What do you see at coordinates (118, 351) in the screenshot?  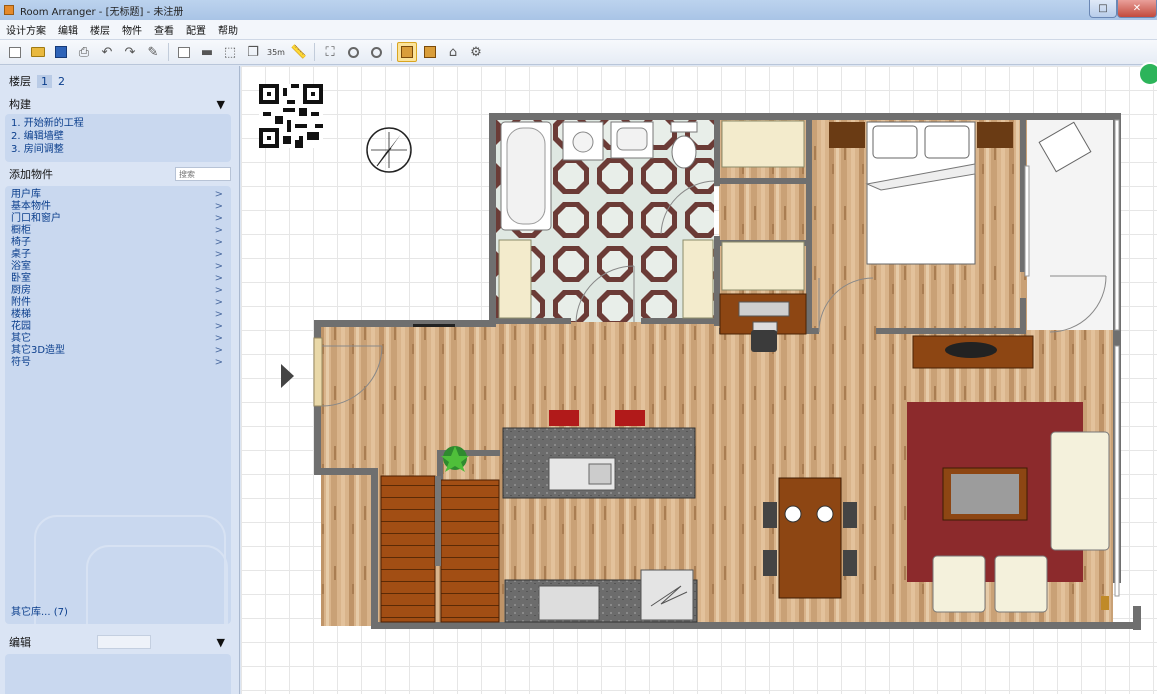 I see `category-other-3d: 其它3D造型 >` at bounding box center [118, 351].